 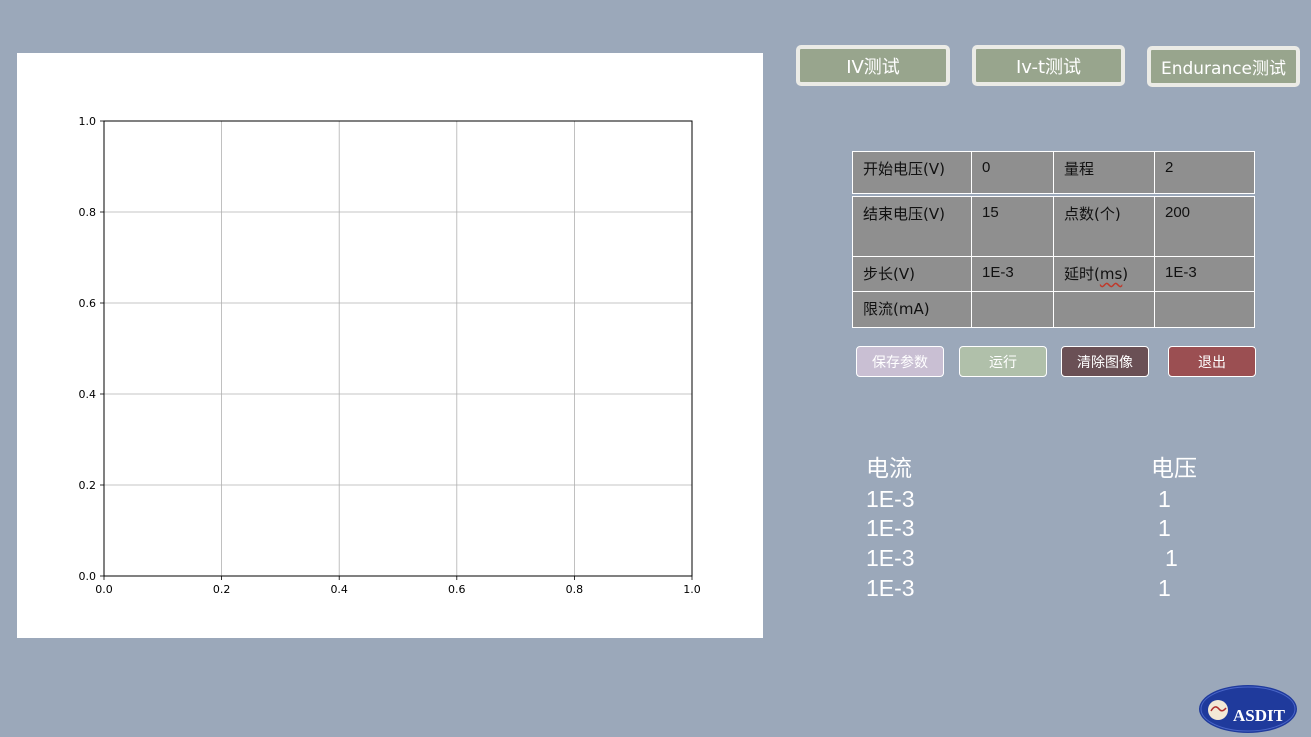 What do you see at coordinates (1204, 309) in the screenshot?
I see `empty-value-cell` at bounding box center [1204, 309].